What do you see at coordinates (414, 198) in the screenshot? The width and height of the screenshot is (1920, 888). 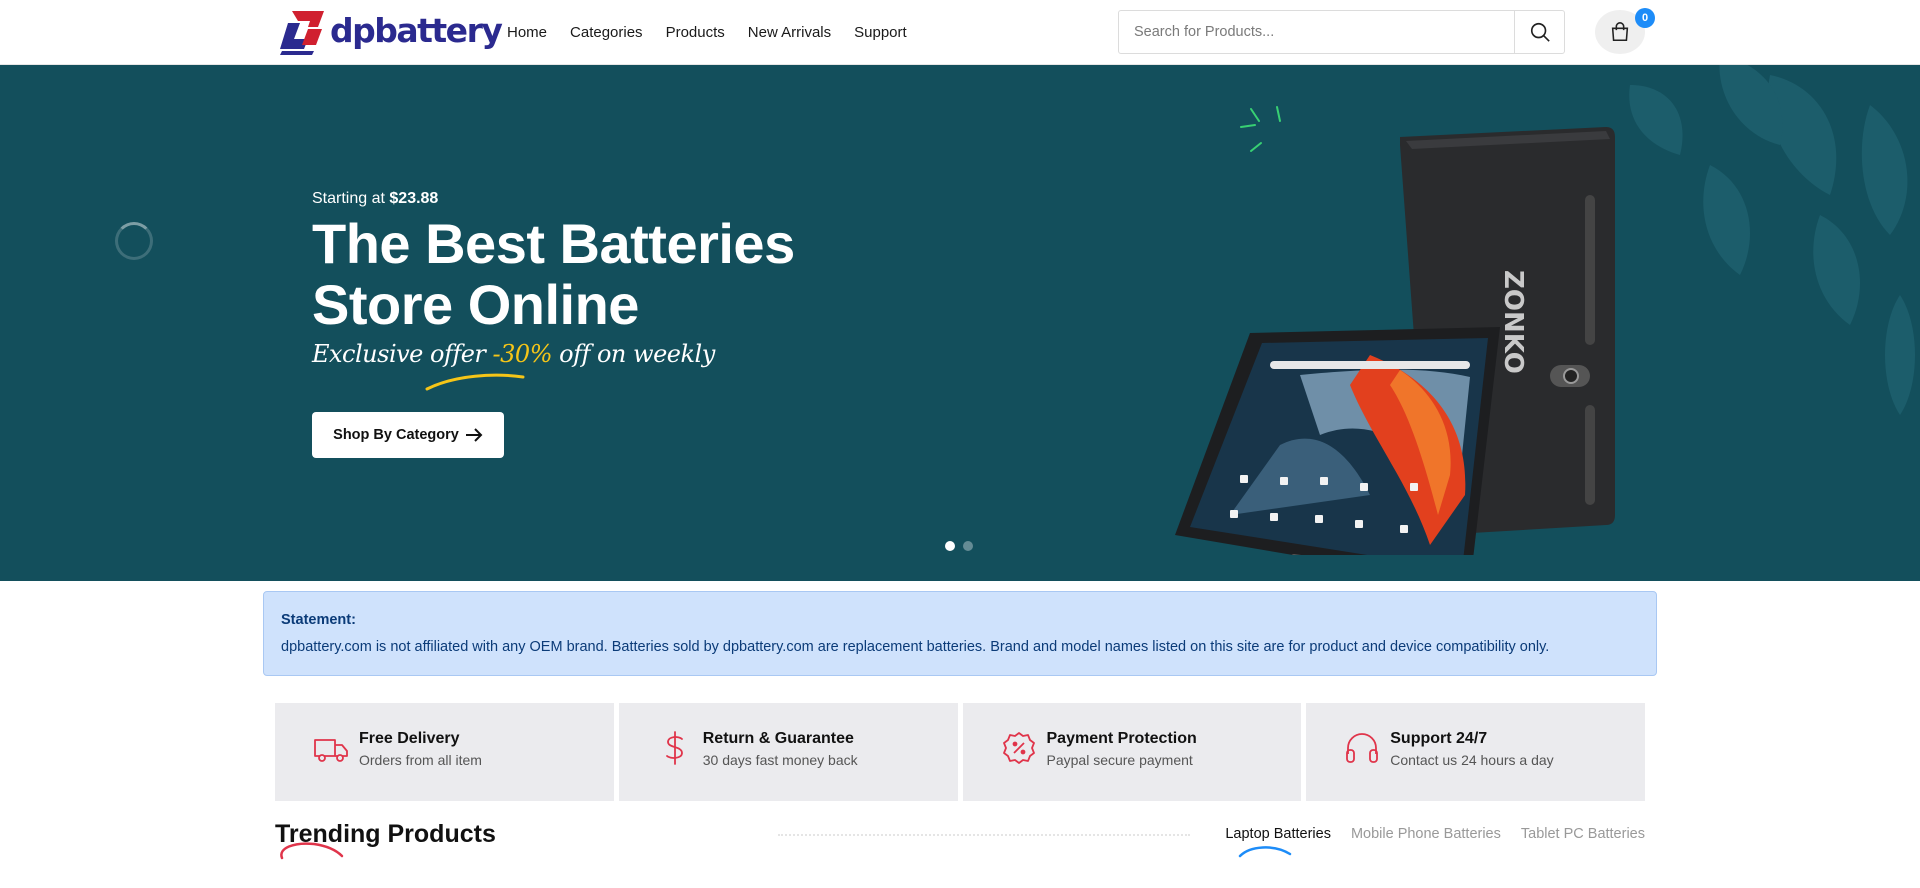 I see `hero-price: $23.88` at bounding box center [414, 198].